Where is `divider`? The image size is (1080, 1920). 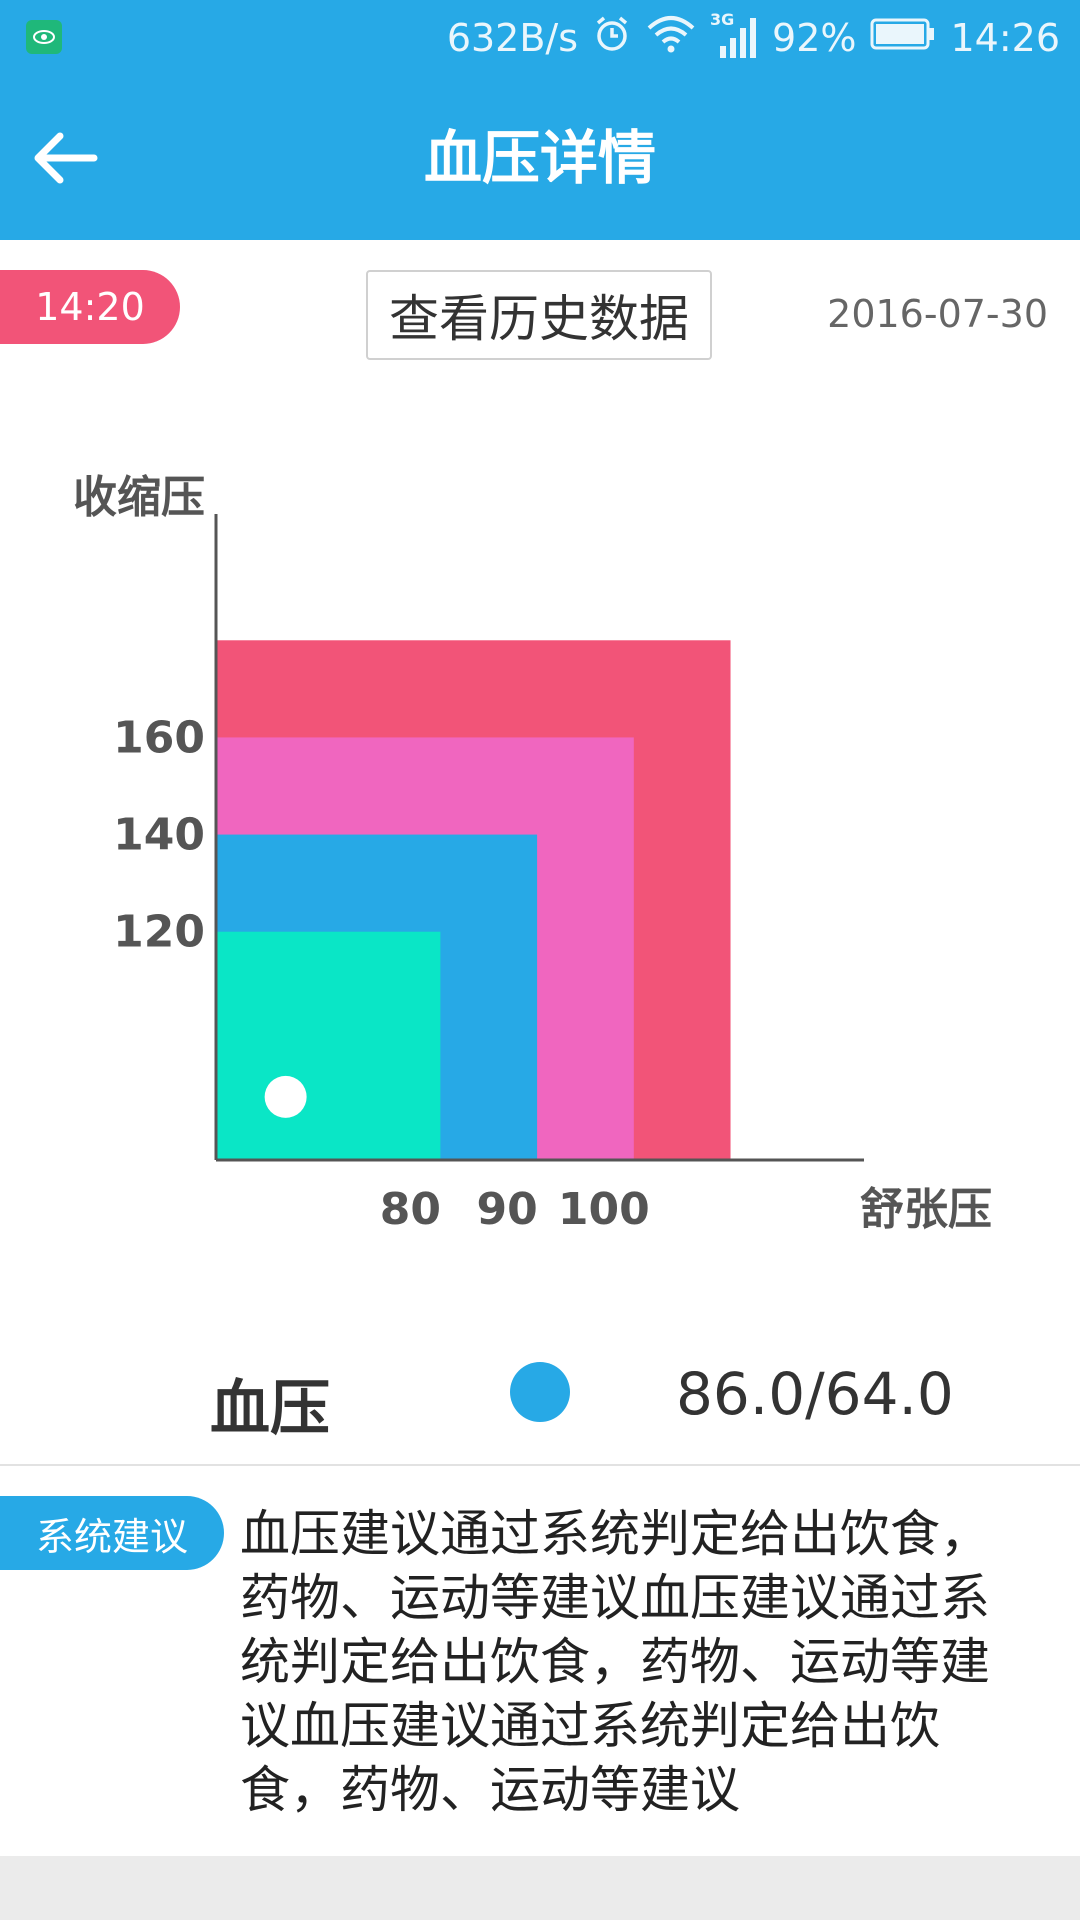 divider is located at coordinates (540, 1465).